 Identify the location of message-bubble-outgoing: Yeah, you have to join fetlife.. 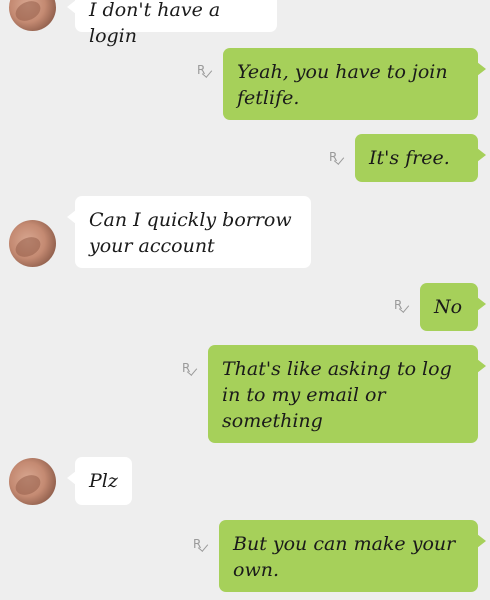
(354, 84).